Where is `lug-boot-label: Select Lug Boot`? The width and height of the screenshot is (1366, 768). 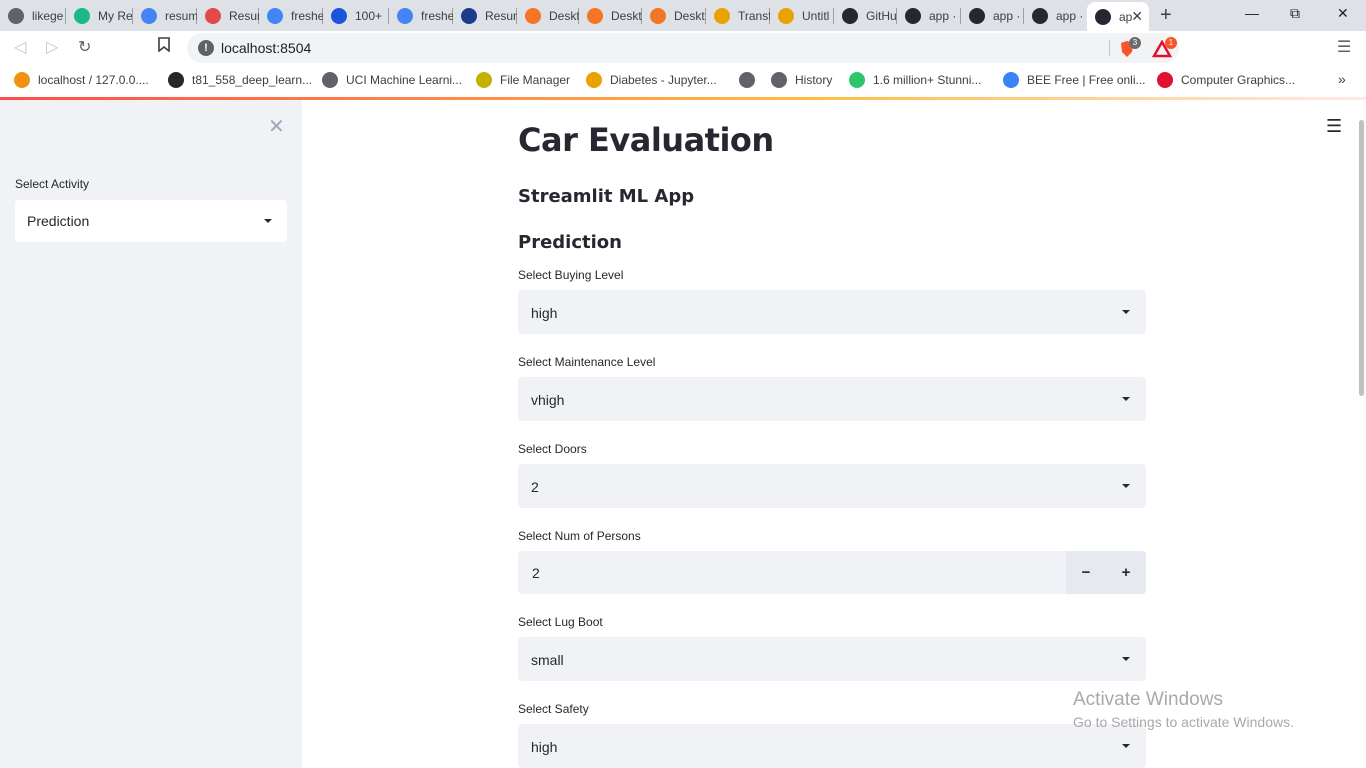
lug-boot-label: Select Lug Boot is located at coordinates (560, 622).